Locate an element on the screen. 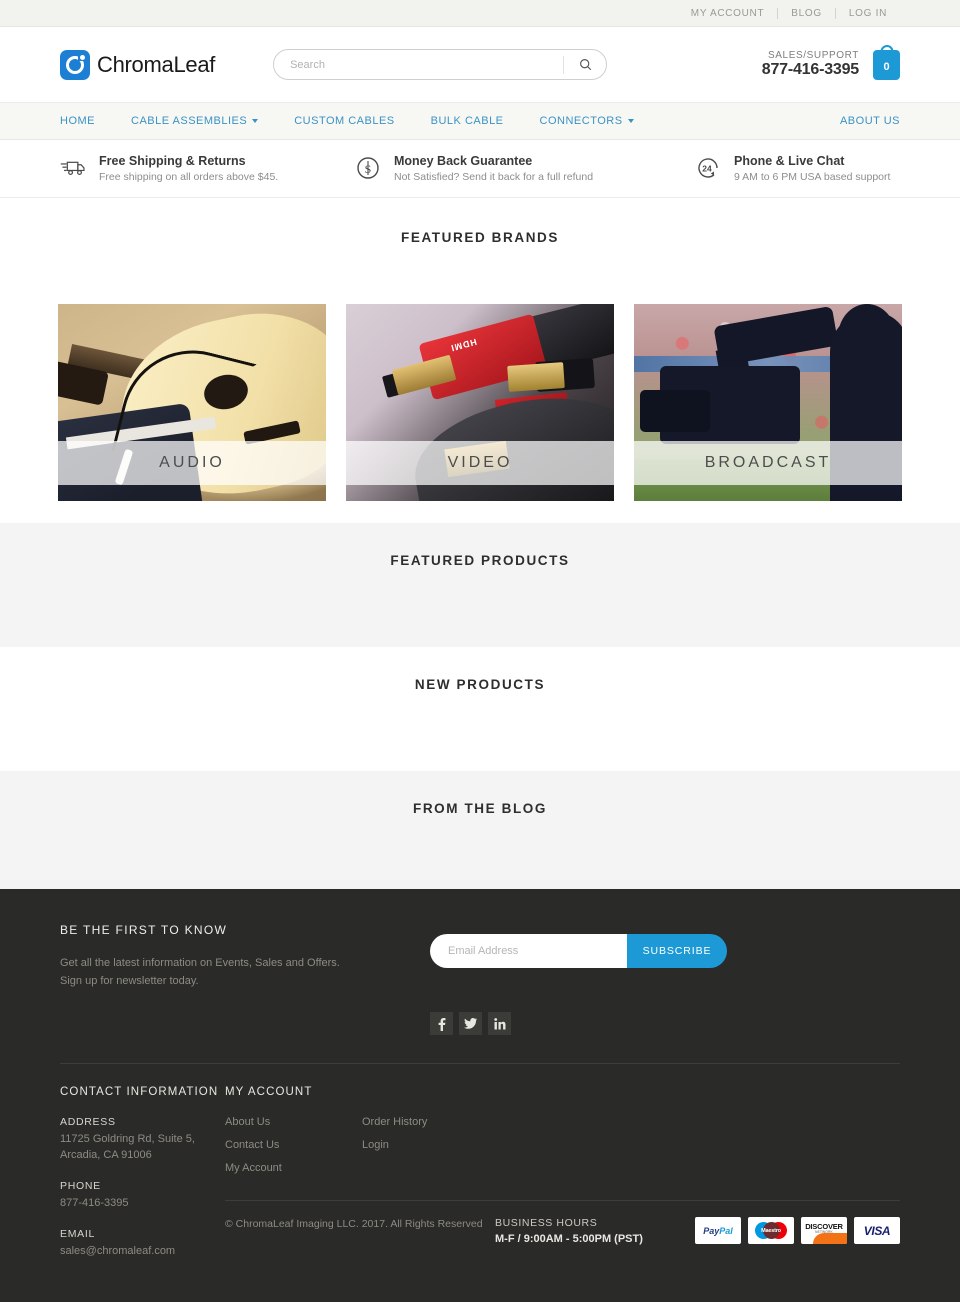 The height and width of the screenshot is (1302, 960). business-hours-value: M-F / 9:00AM - 5:00PM (PST) is located at coordinates (569, 1239).